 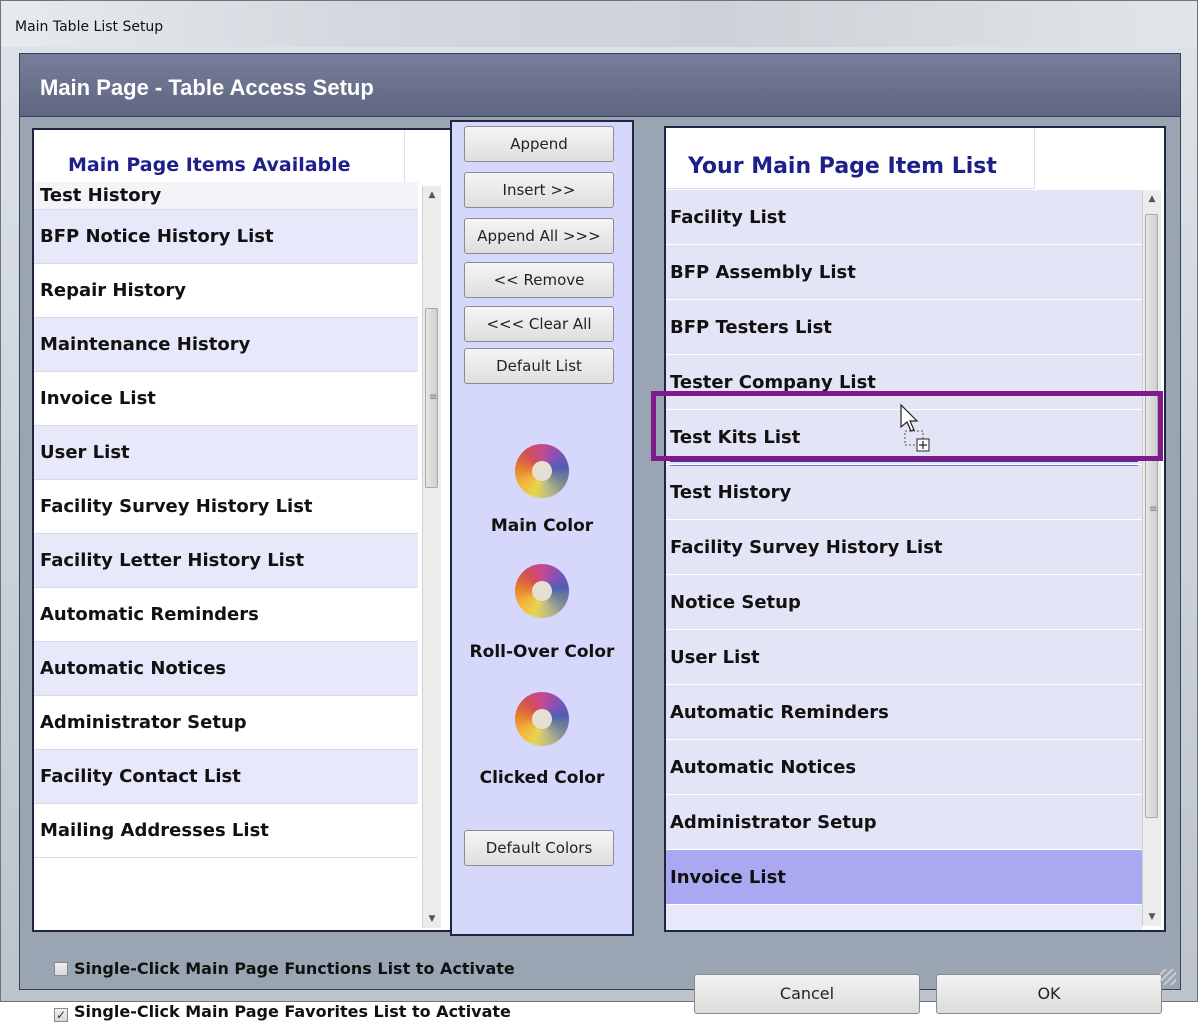 I want to click on list-item: Facility Contact List, so click(x=226, y=777).